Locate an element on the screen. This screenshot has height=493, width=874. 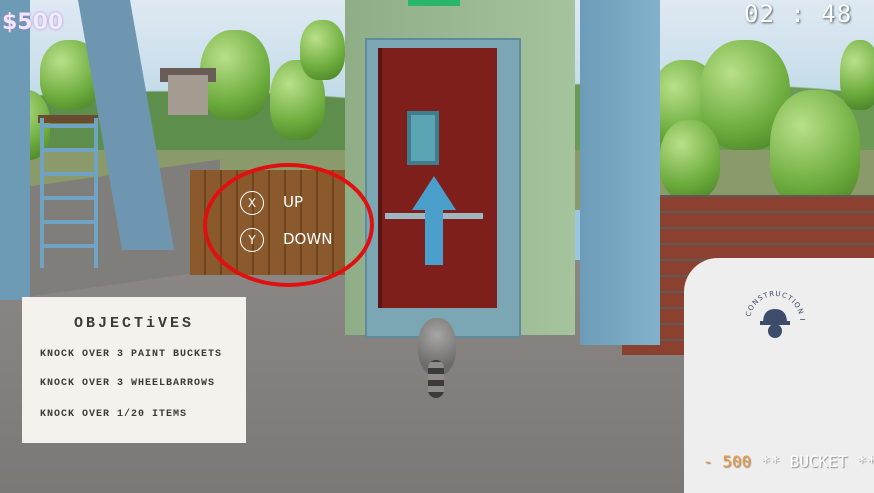
timer: 02 : 48 is located at coordinates (798, 14).